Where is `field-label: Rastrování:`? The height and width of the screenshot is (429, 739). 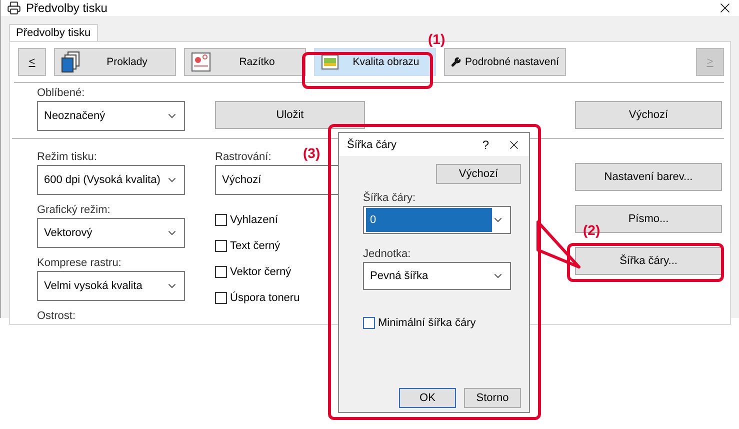
field-label: Rastrování: is located at coordinates (243, 157).